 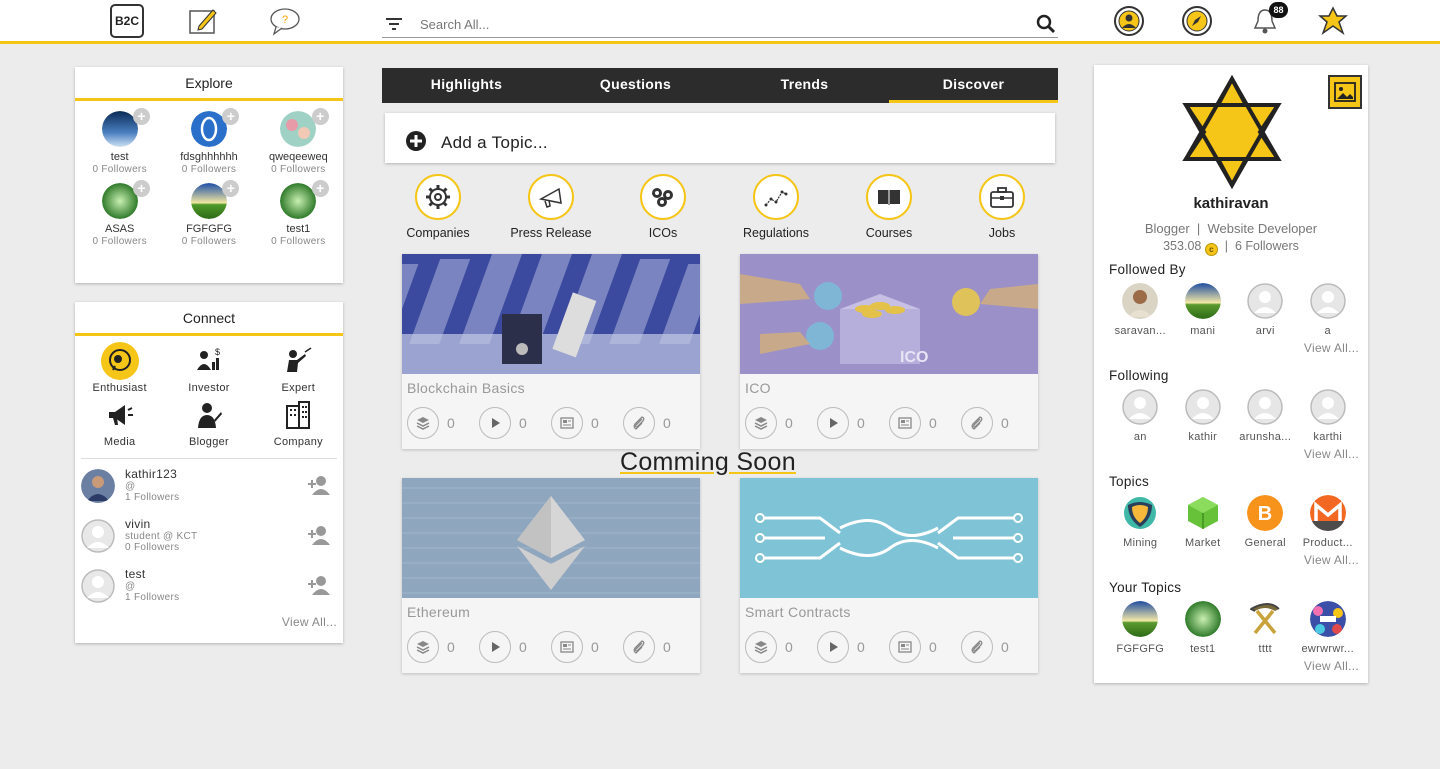 I want to click on suggested-user-row: vivin student @ KCT 0 Followers, so click(x=209, y=540).